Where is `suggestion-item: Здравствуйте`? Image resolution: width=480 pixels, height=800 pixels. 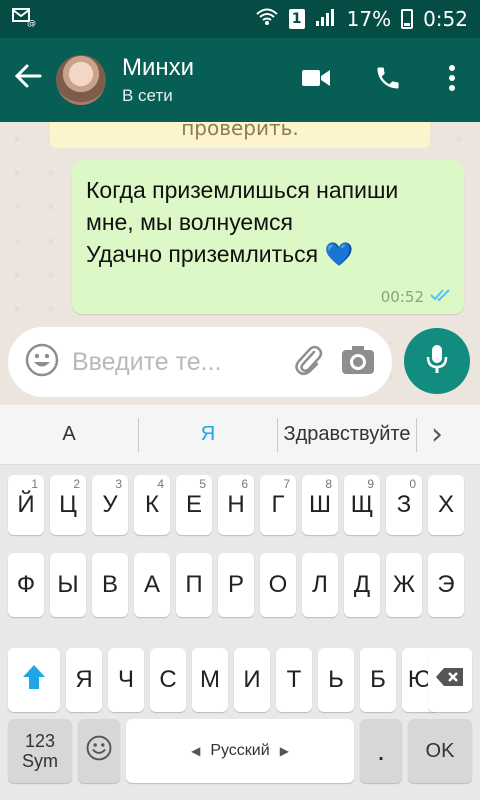 suggestion-item: Здравствуйте is located at coordinates (347, 435).